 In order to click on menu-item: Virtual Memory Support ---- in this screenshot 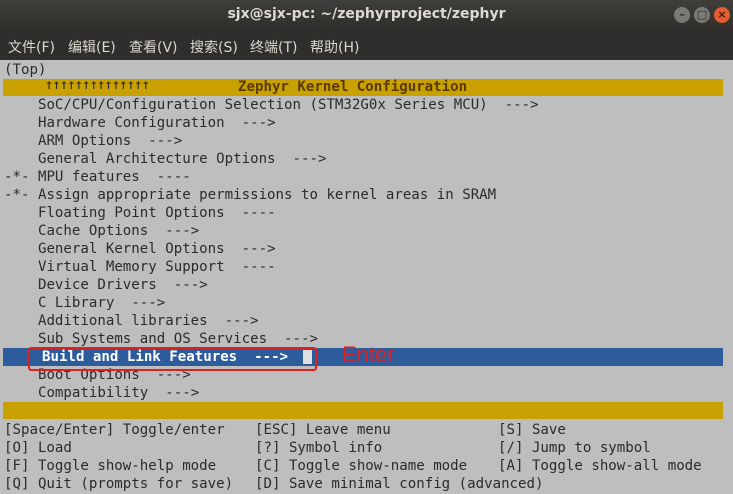, I will do `click(140, 267)`.